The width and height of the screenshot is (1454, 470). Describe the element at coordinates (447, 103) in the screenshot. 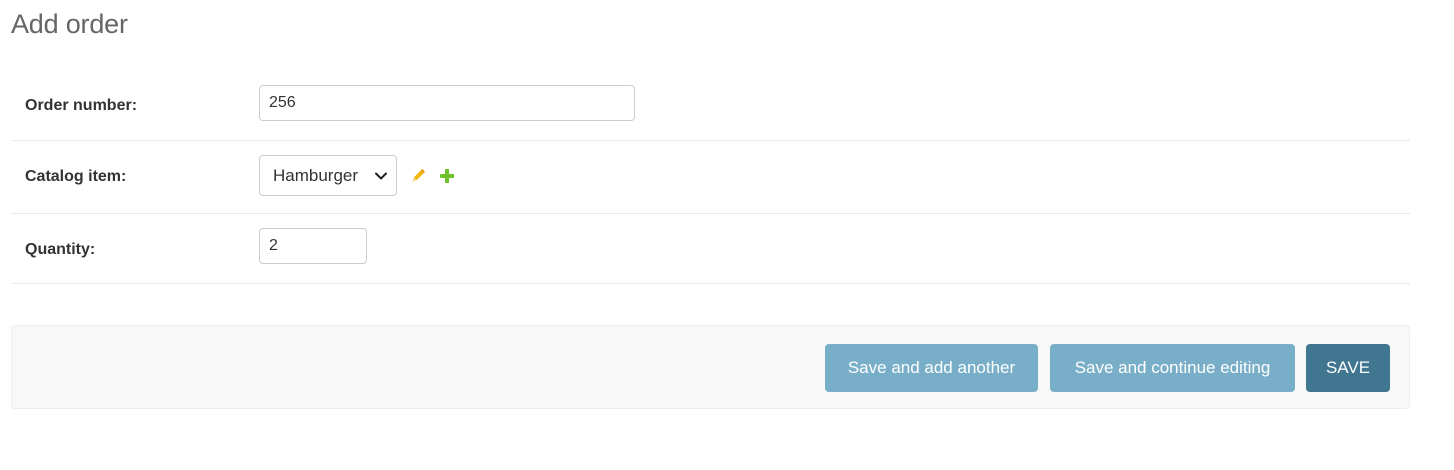

I see `order-number-input: 256` at that location.